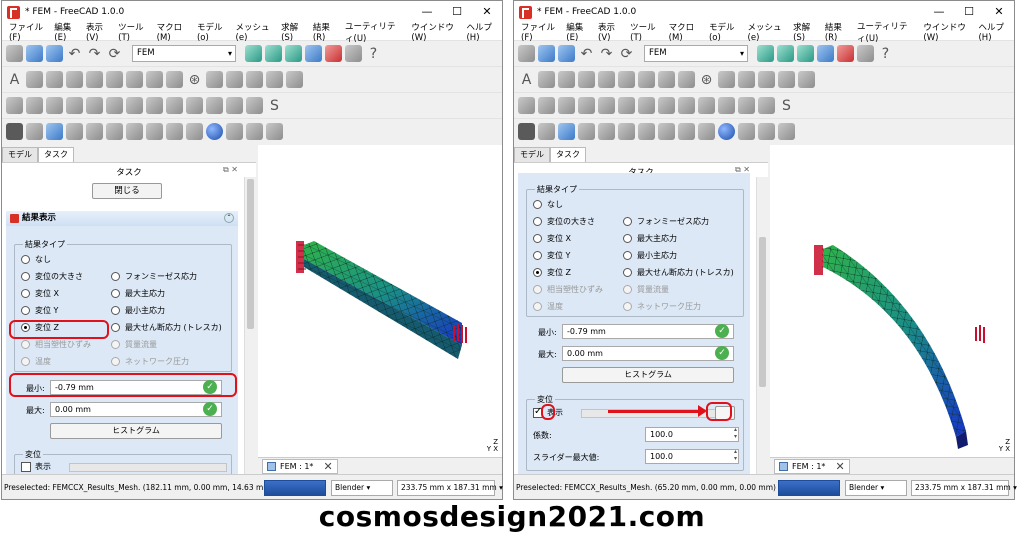  Describe the element at coordinates (892, 301) in the screenshot. I see `3d-viewport: ZY X` at that location.